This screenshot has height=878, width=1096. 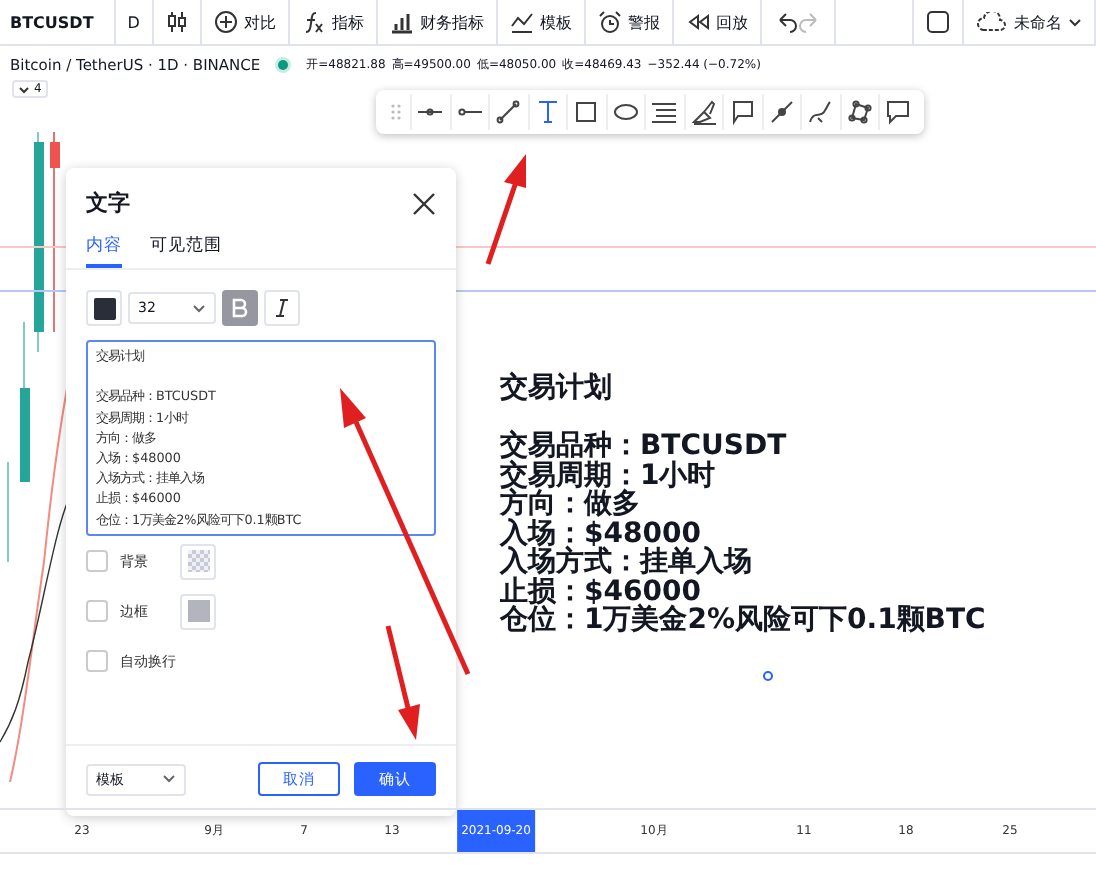 I want to click on toolbar-button-label: 对比, so click(x=259, y=22).